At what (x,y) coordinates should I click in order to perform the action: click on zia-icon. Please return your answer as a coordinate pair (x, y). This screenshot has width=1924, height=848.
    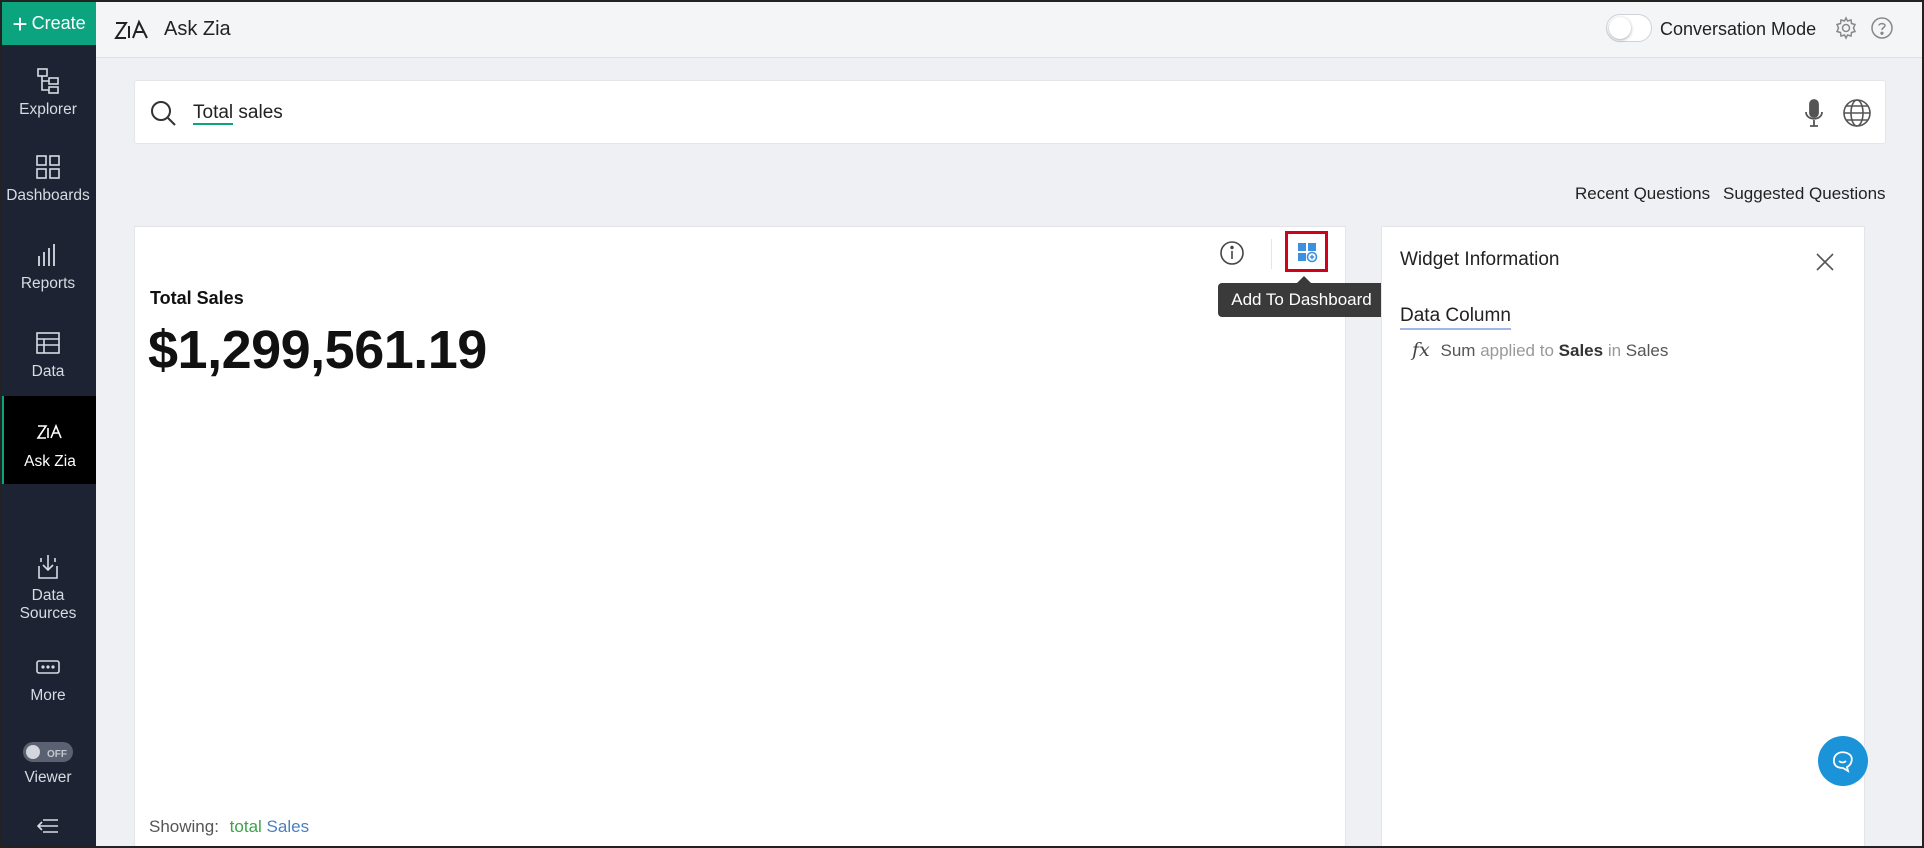
    Looking at the image, I should click on (49, 431).